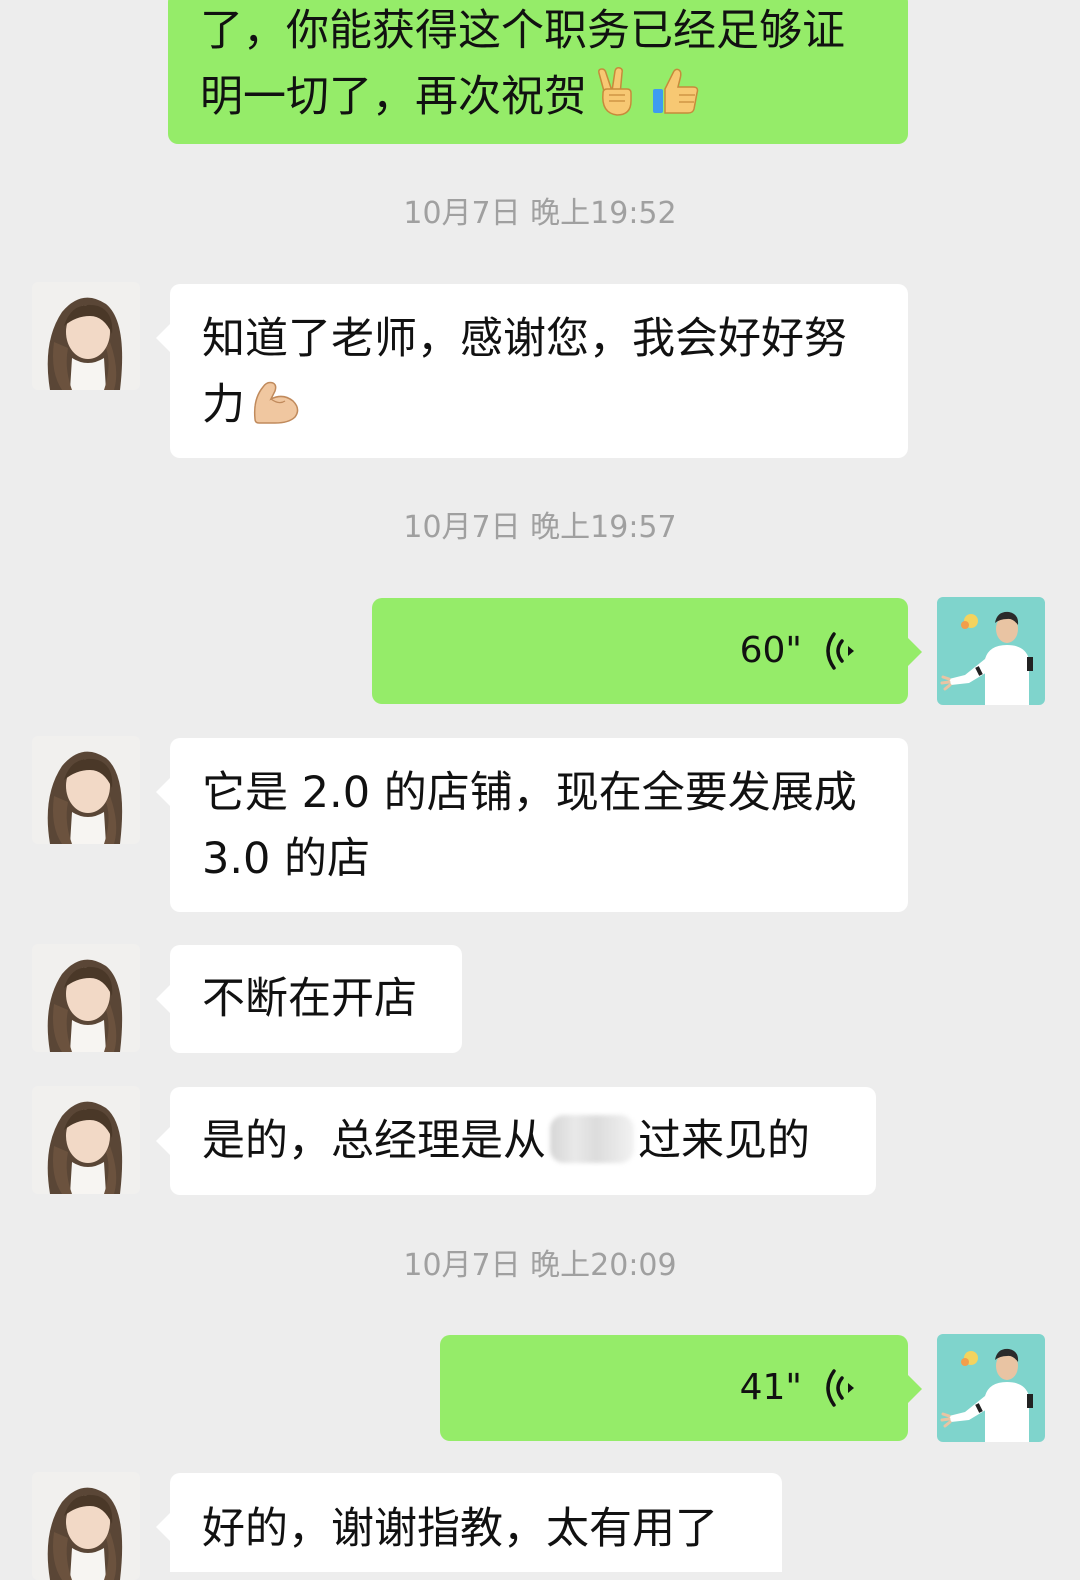 The width and height of the screenshot is (1080, 1580). What do you see at coordinates (286, 859) in the screenshot?
I see `message-text: 3.0 的店` at bounding box center [286, 859].